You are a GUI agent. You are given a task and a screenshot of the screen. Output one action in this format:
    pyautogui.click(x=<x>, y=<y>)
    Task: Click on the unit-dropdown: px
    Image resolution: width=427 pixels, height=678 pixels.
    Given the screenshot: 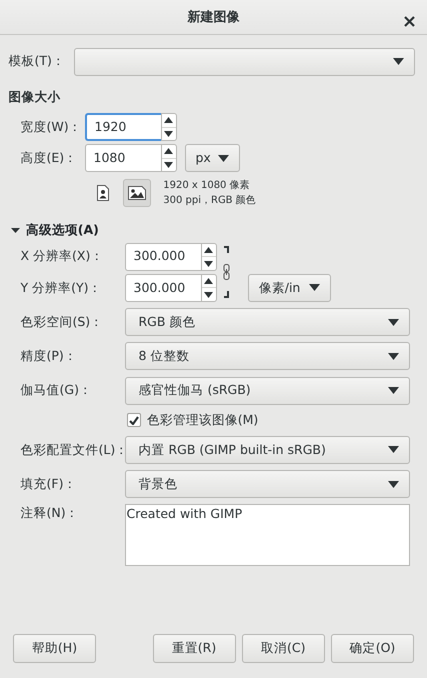 What is the action you would take?
    pyautogui.click(x=212, y=158)
    